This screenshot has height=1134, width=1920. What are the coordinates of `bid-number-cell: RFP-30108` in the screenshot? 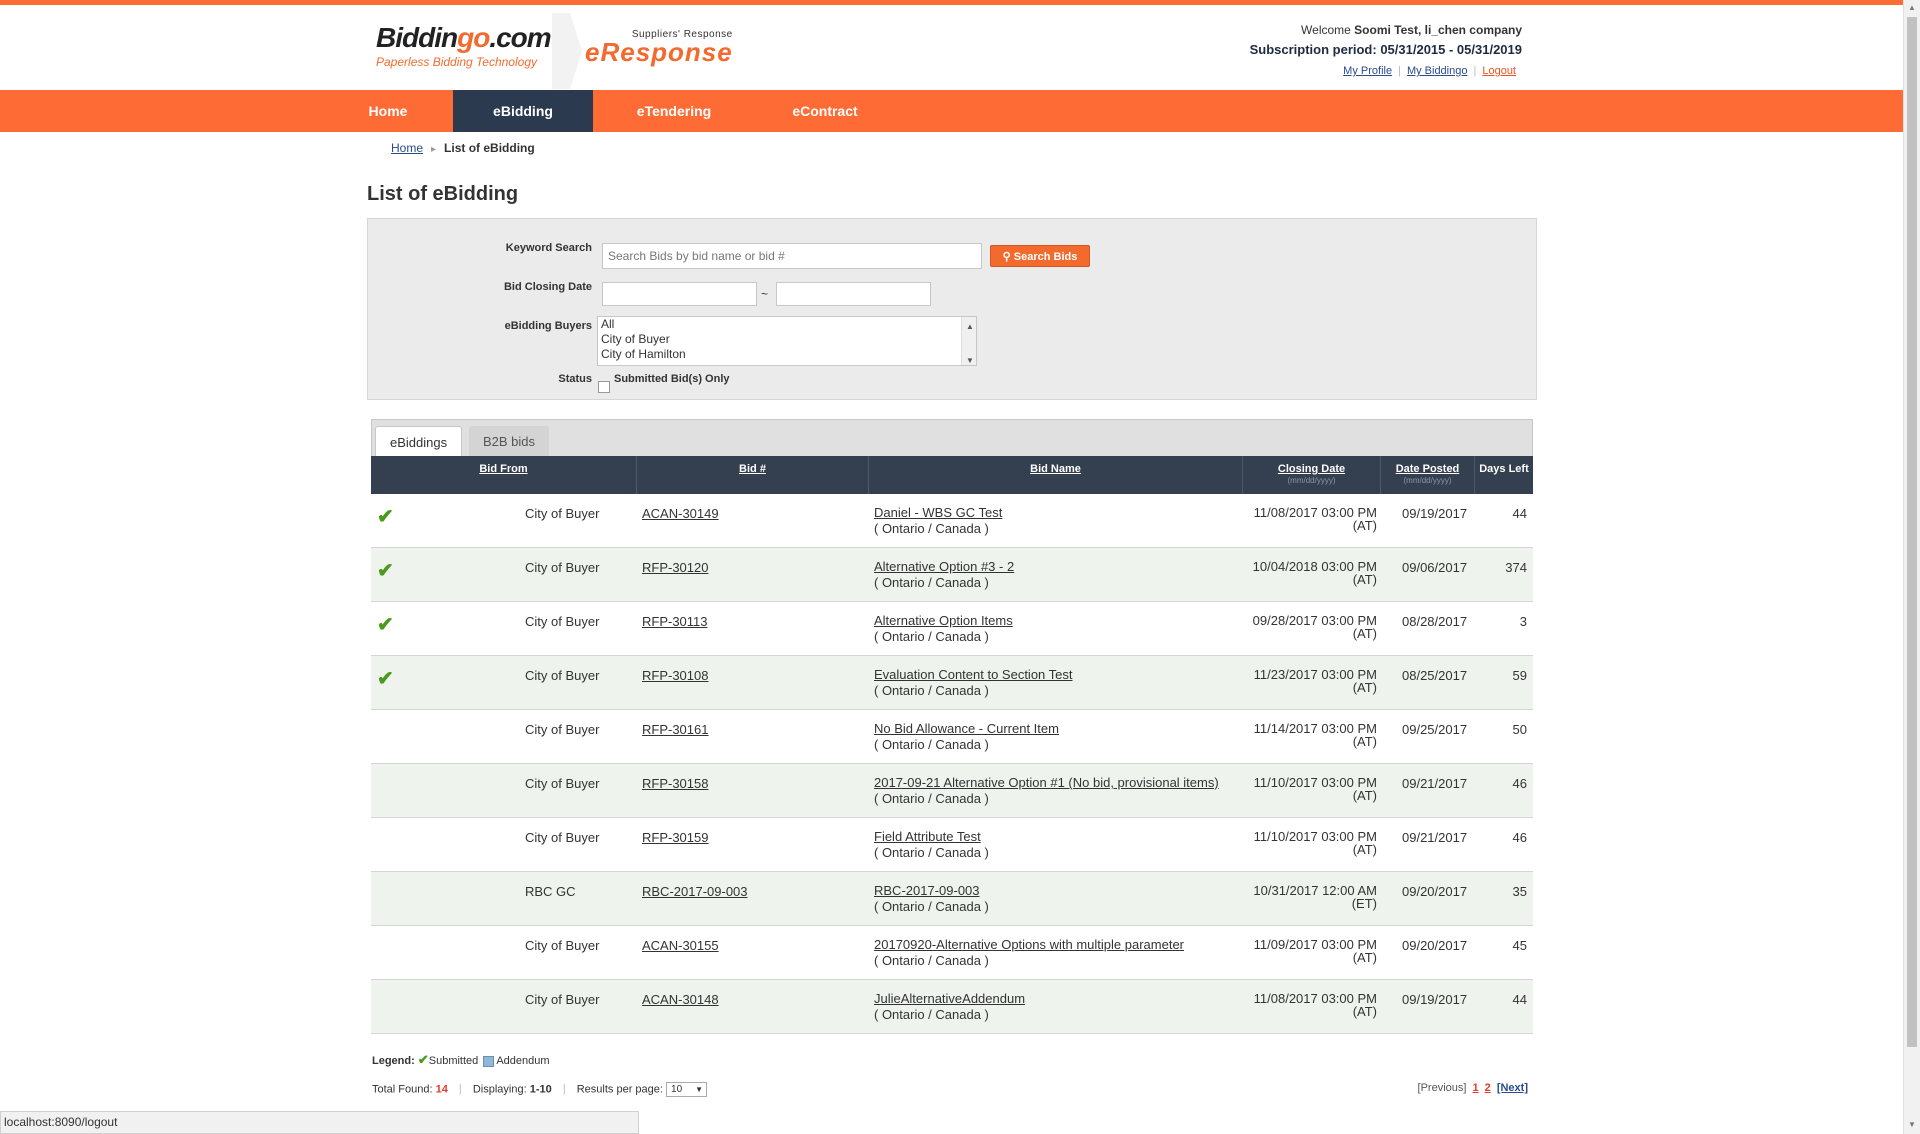 It's located at (675, 675).